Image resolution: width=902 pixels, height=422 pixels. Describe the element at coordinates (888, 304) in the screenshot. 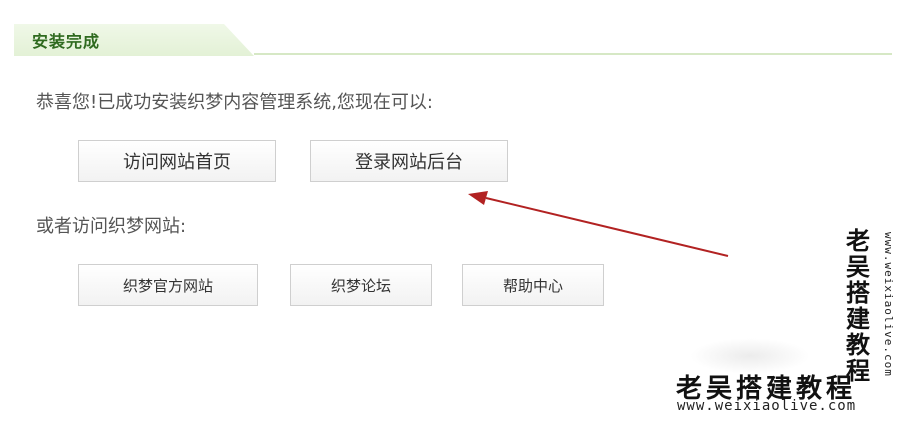

I see `watermark-vertical-url: www.weixiaolive.com` at that location.